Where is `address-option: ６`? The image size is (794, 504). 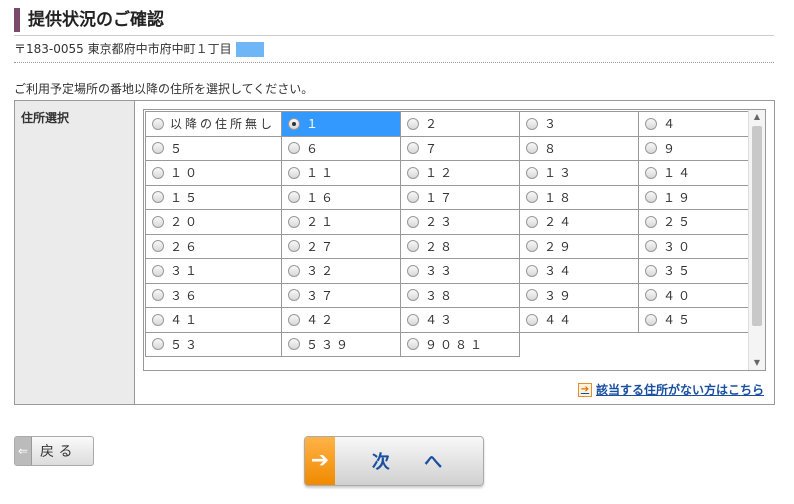
address-option: ６ is located at coordinates (341, 148).